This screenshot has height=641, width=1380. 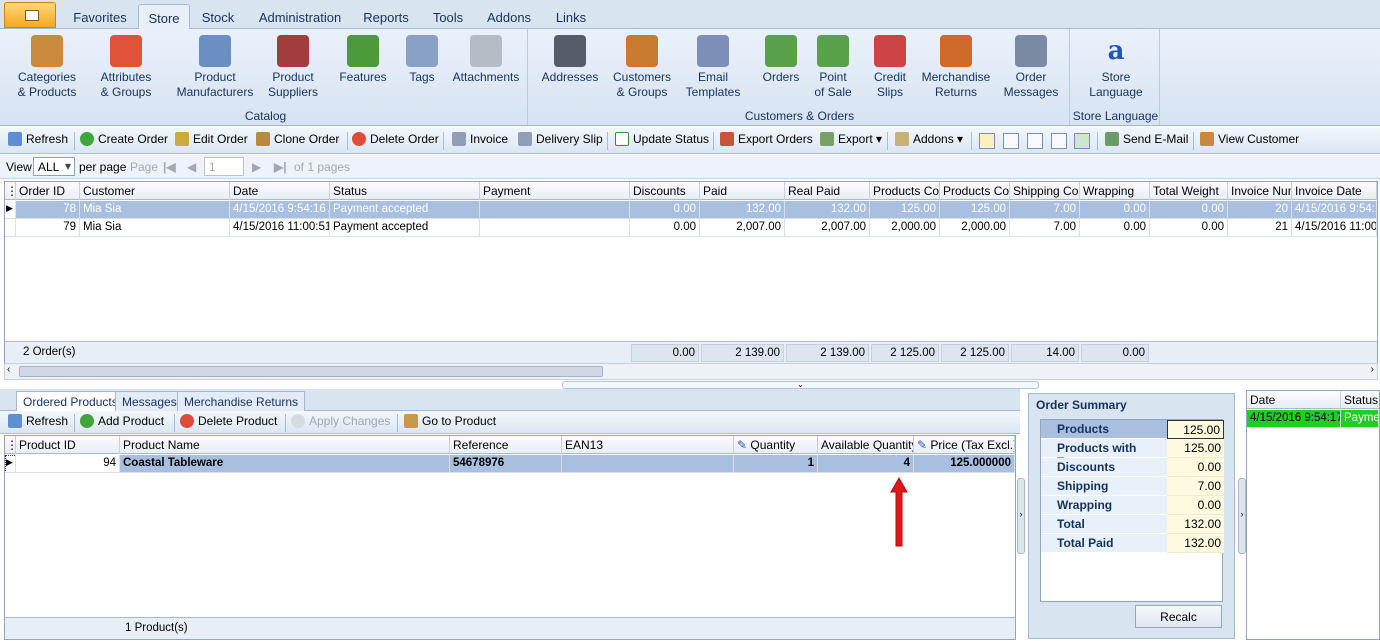 I want to click on delete-order-button: Delete Order, so click(x=395, y=141).